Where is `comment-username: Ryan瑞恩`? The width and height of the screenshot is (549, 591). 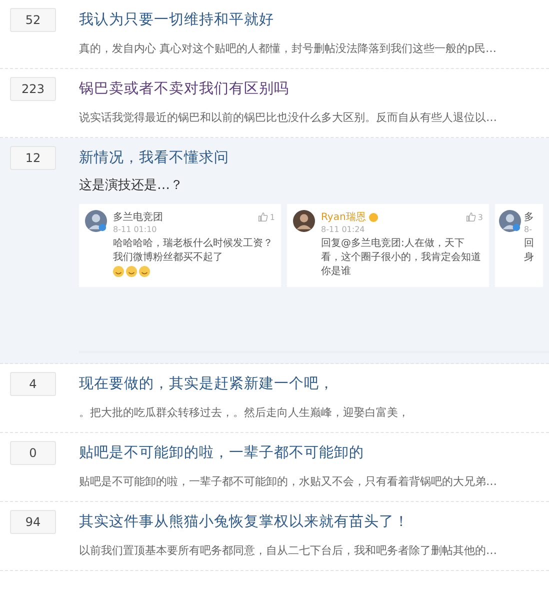
comment-username: Ryan瑞恩 is located at coordinates (343, 217).